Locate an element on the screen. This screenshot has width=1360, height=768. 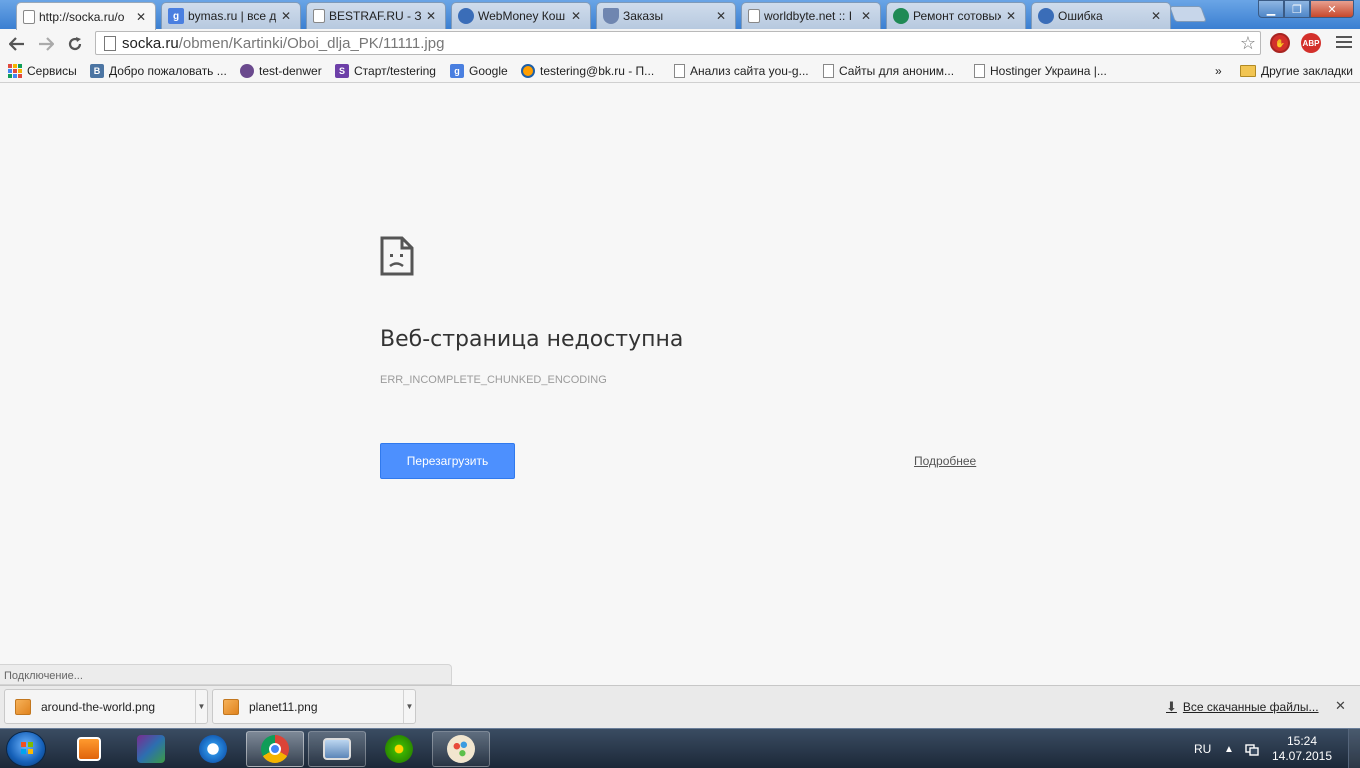
media-player-icon is located at coordinates (89, 749).